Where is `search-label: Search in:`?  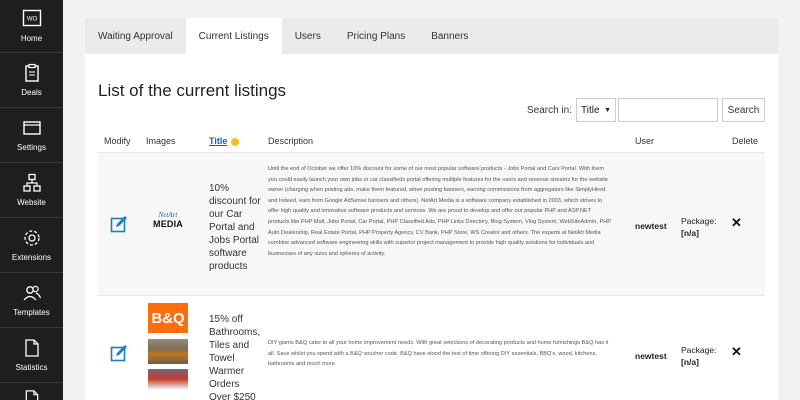
search-label: Search in: is located at coordinates (549, 110).